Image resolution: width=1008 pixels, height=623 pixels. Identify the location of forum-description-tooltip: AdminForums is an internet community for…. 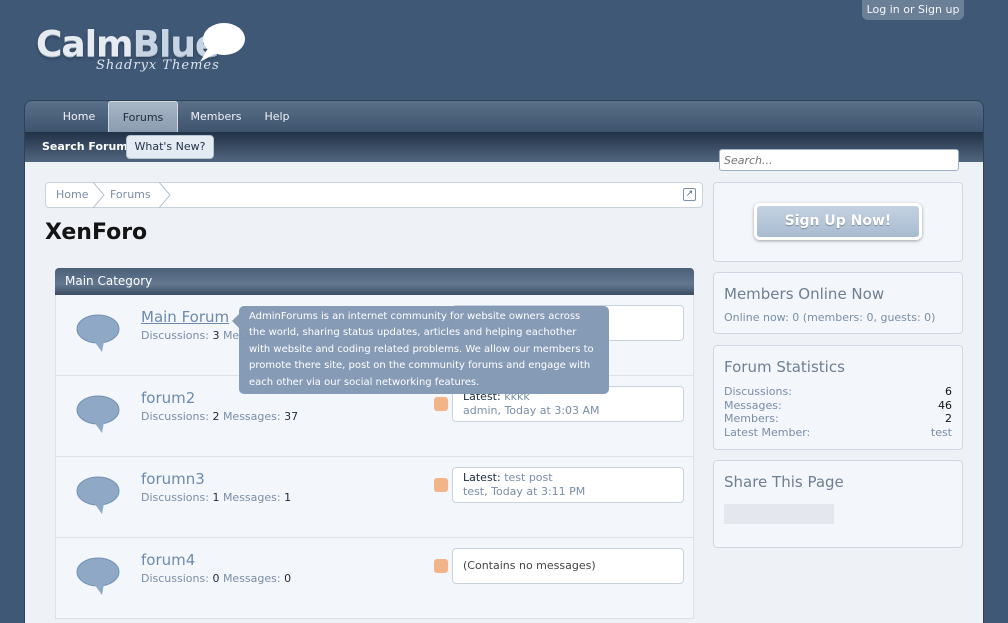
(420, 350).